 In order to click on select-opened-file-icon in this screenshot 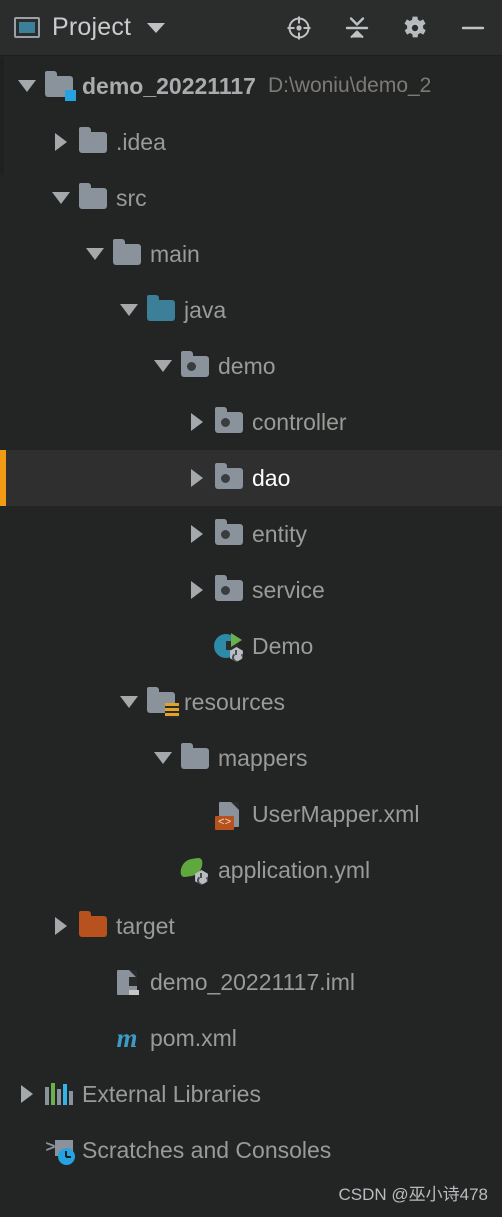, I will do `click(299, 28)`.